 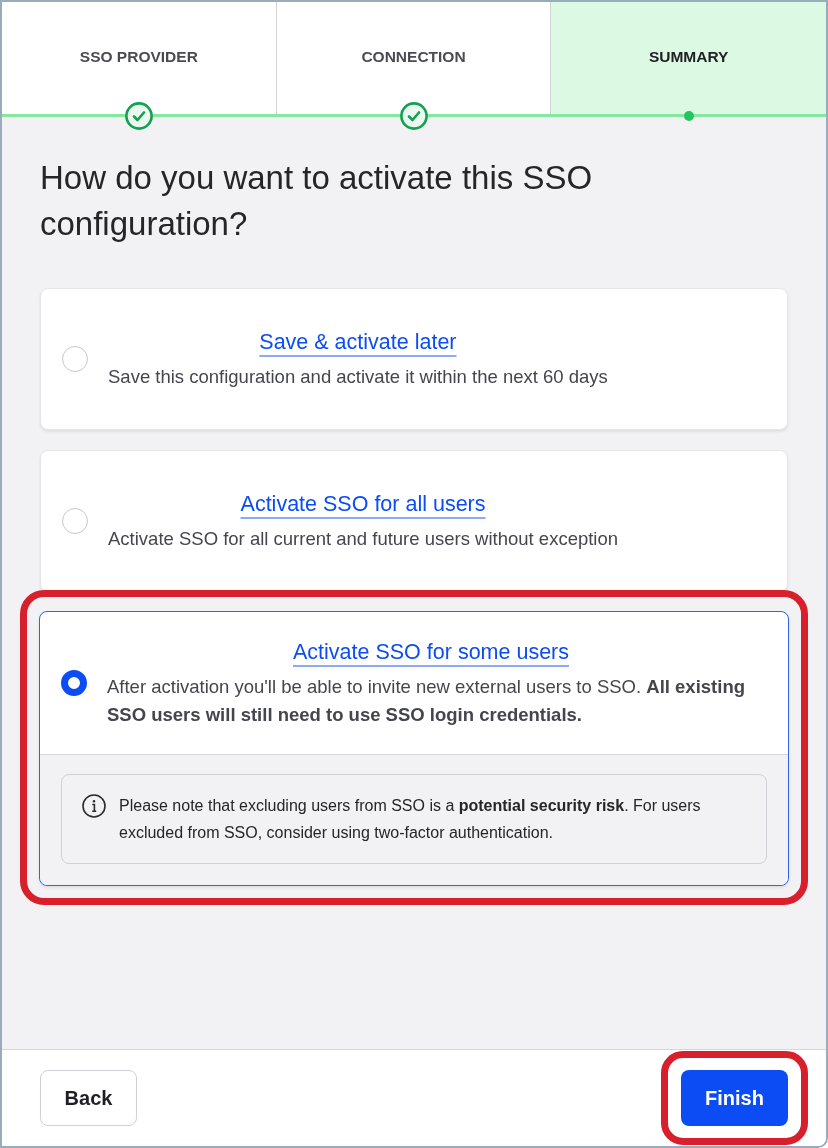 I want to click on option-description: Save this configuration and activate it within the next 60 days, so click(x=358, y=377).